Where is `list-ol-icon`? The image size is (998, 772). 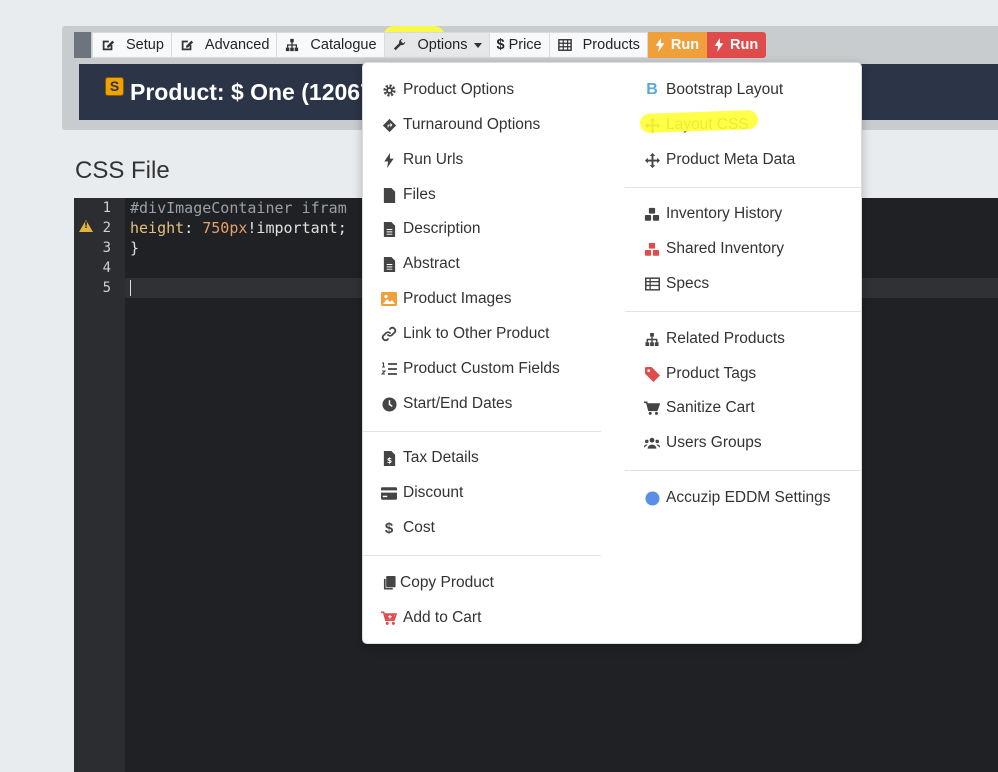 list-ol-icon is located at coordinates (389, 369).